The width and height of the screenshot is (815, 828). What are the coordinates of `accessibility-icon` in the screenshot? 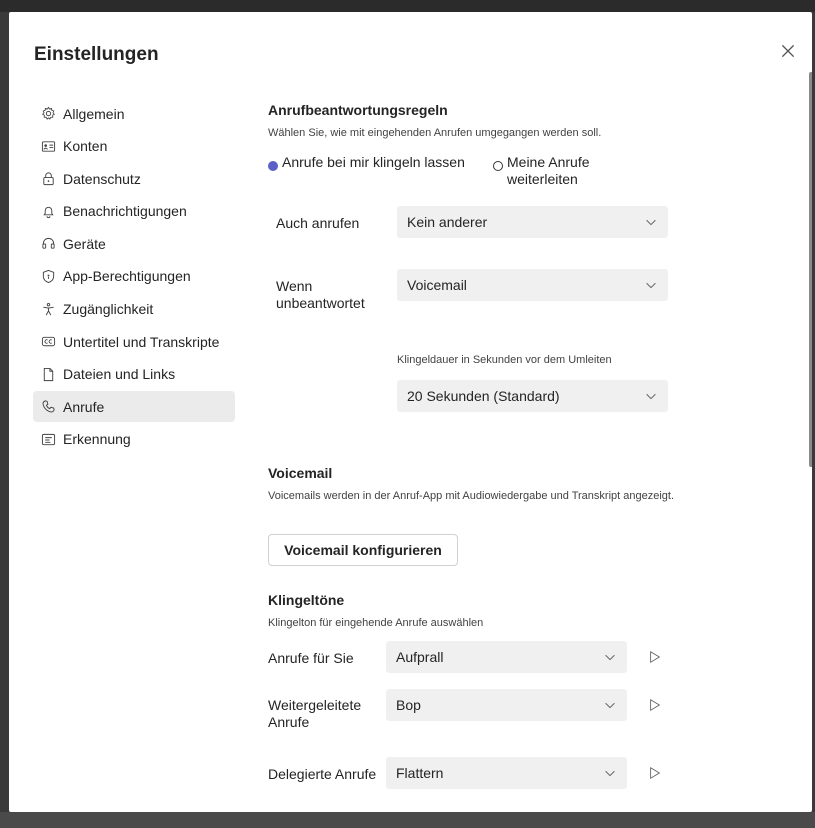 It's located at (48, 309).